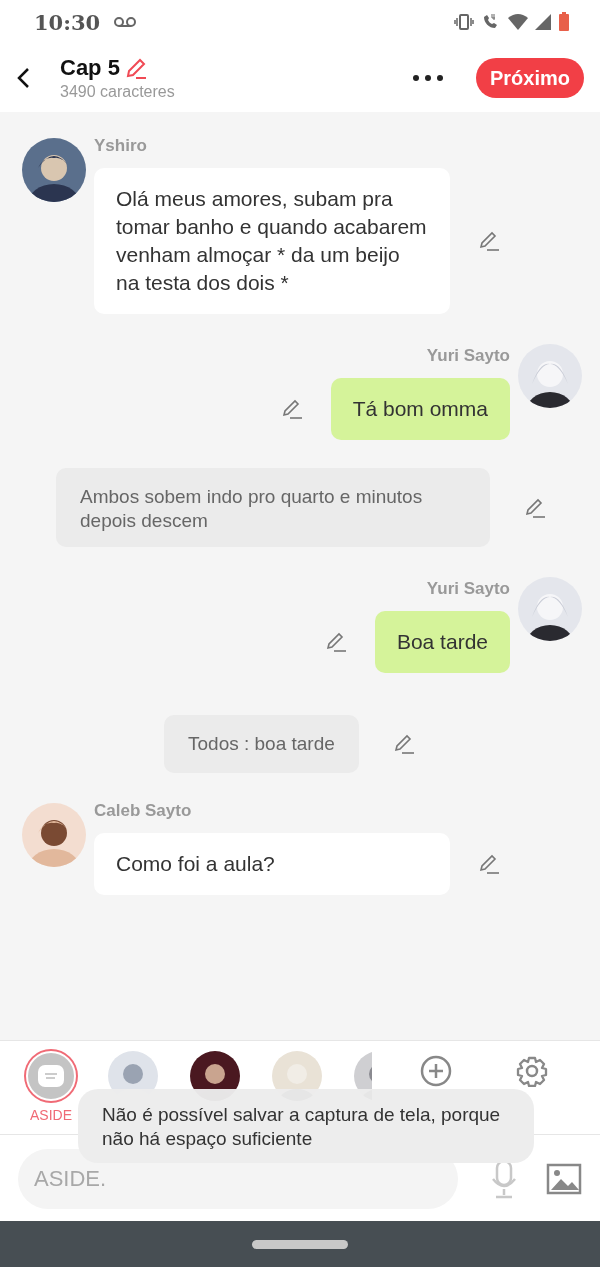  What do you see at coordinates (564, 1179) in the screenshot?
I see `image-icon` at bounding box center [564, 1179].